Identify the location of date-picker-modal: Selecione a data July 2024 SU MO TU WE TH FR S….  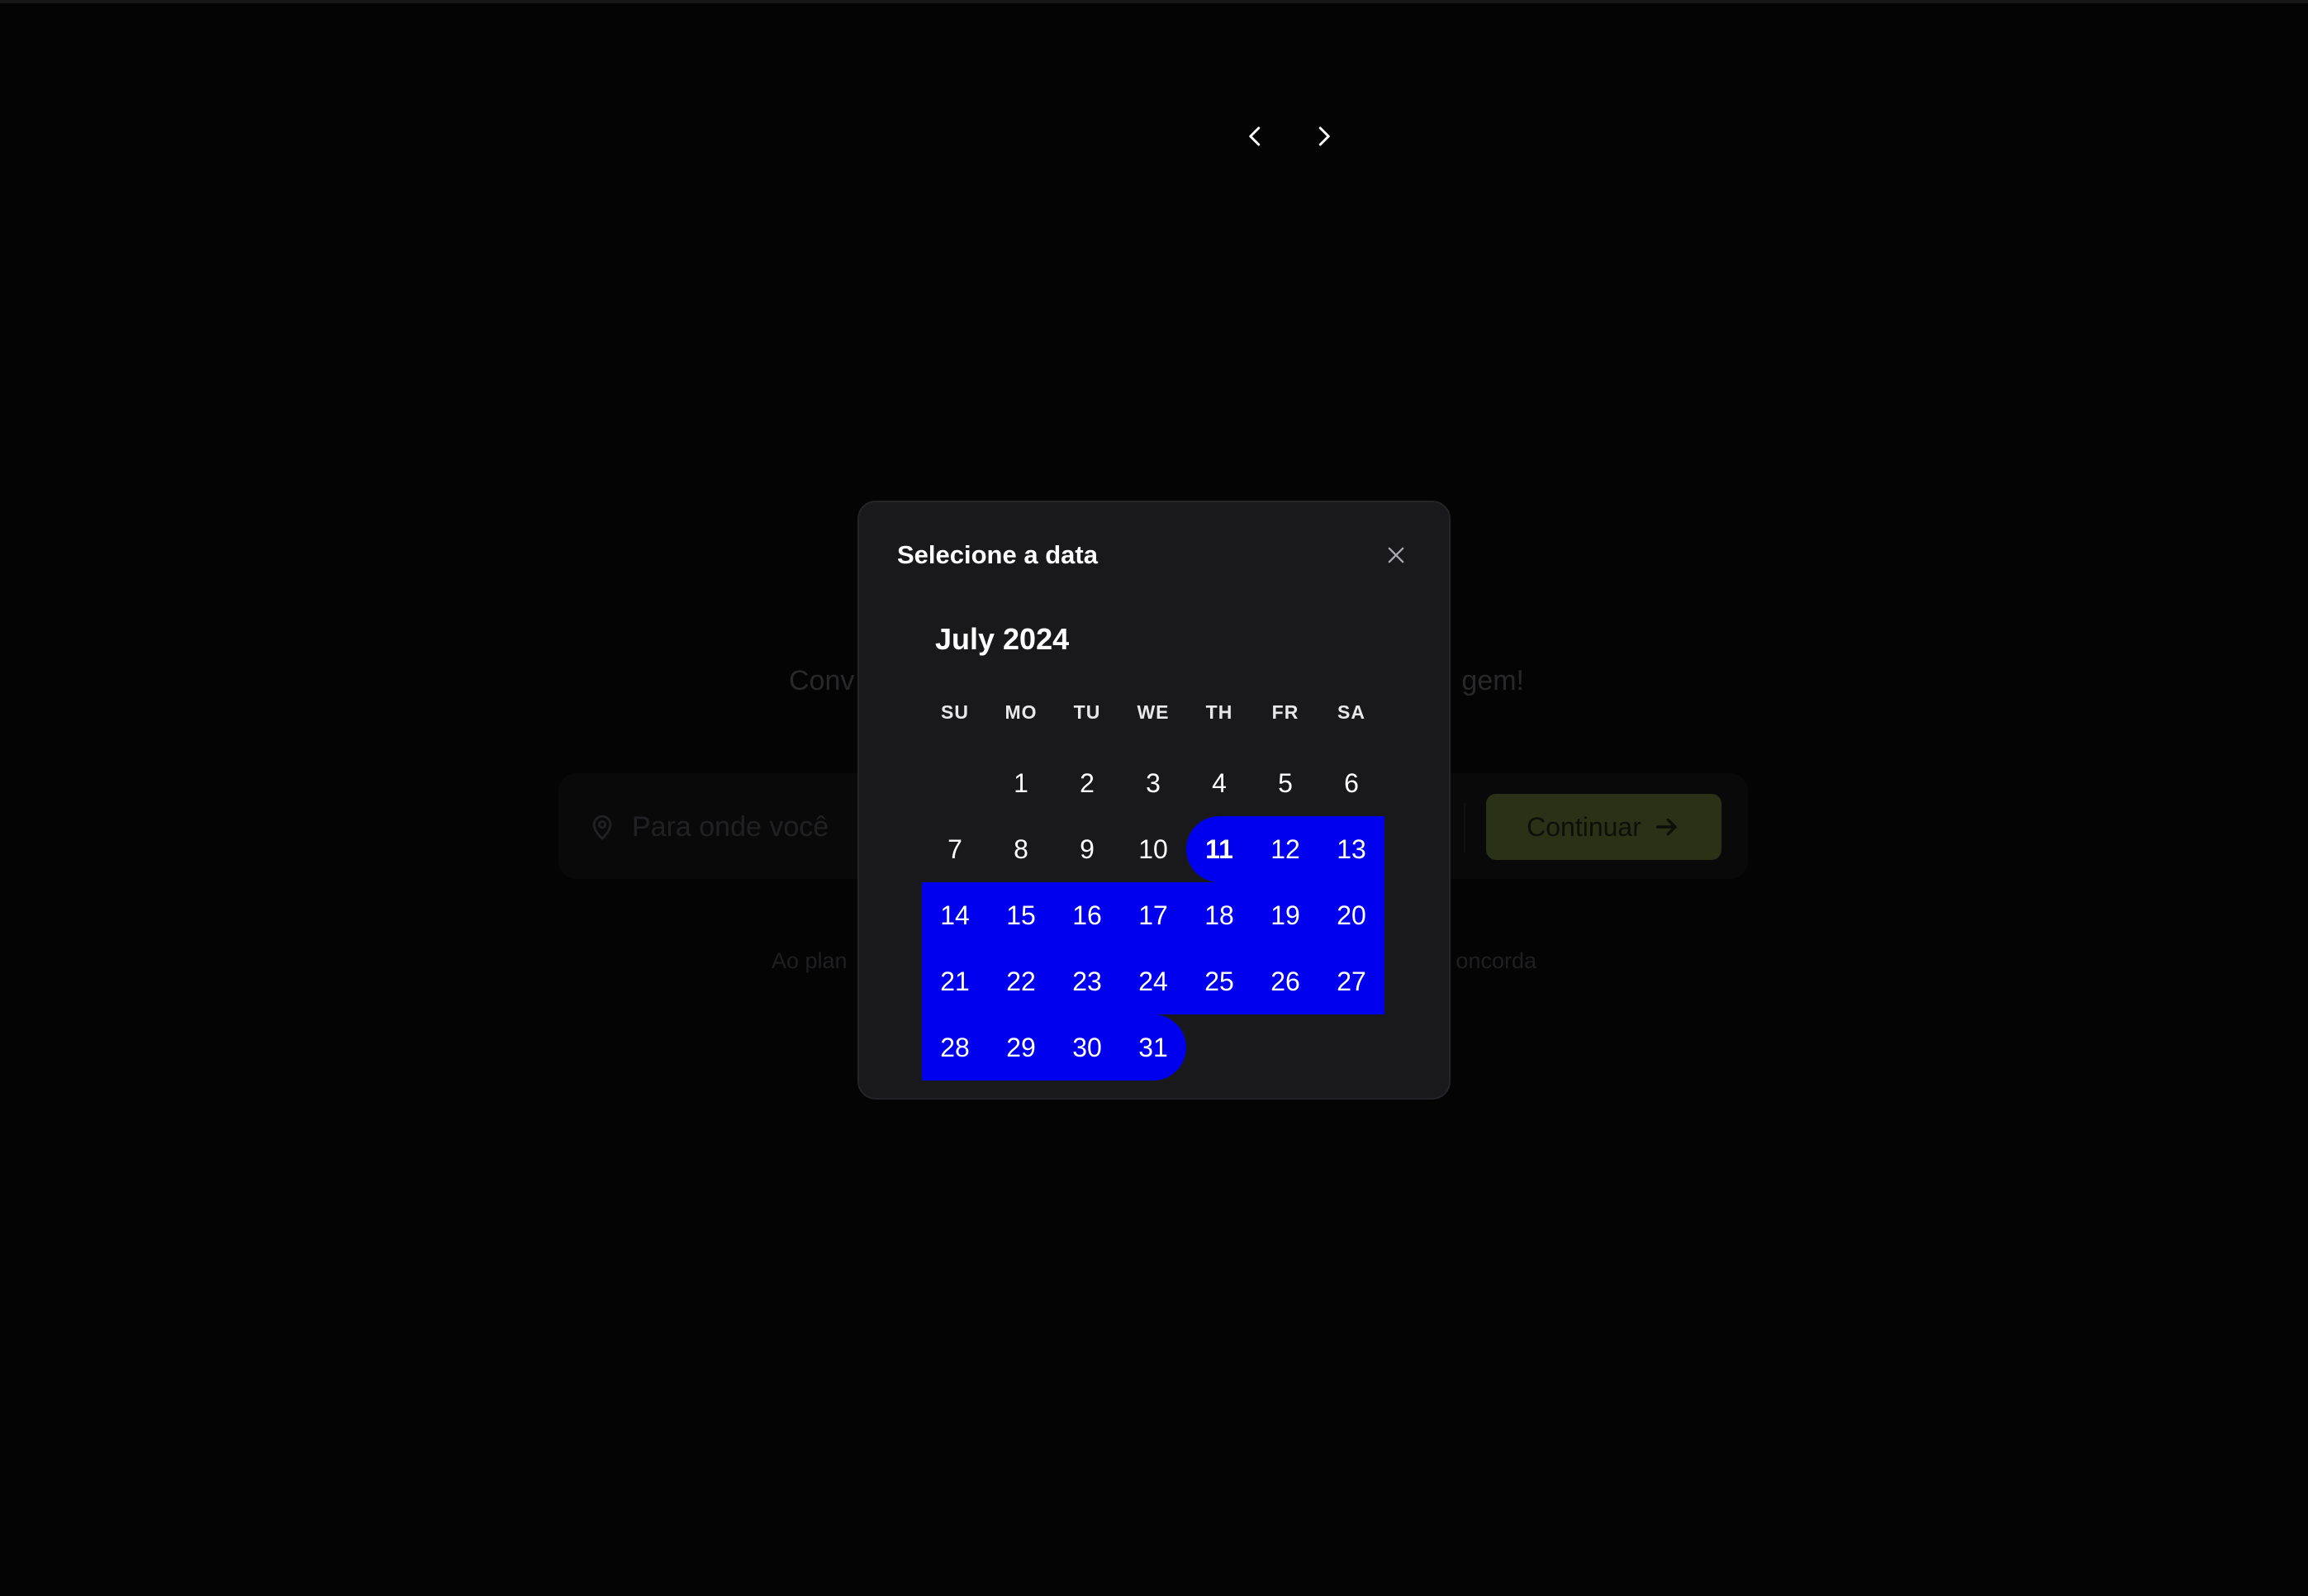
(1154, 800).